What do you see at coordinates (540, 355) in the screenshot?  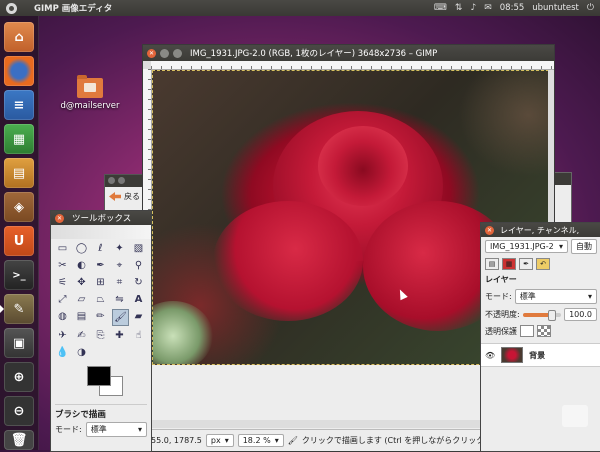 I see `layer-row: 👁 背景` at bounding box center [540, 355].